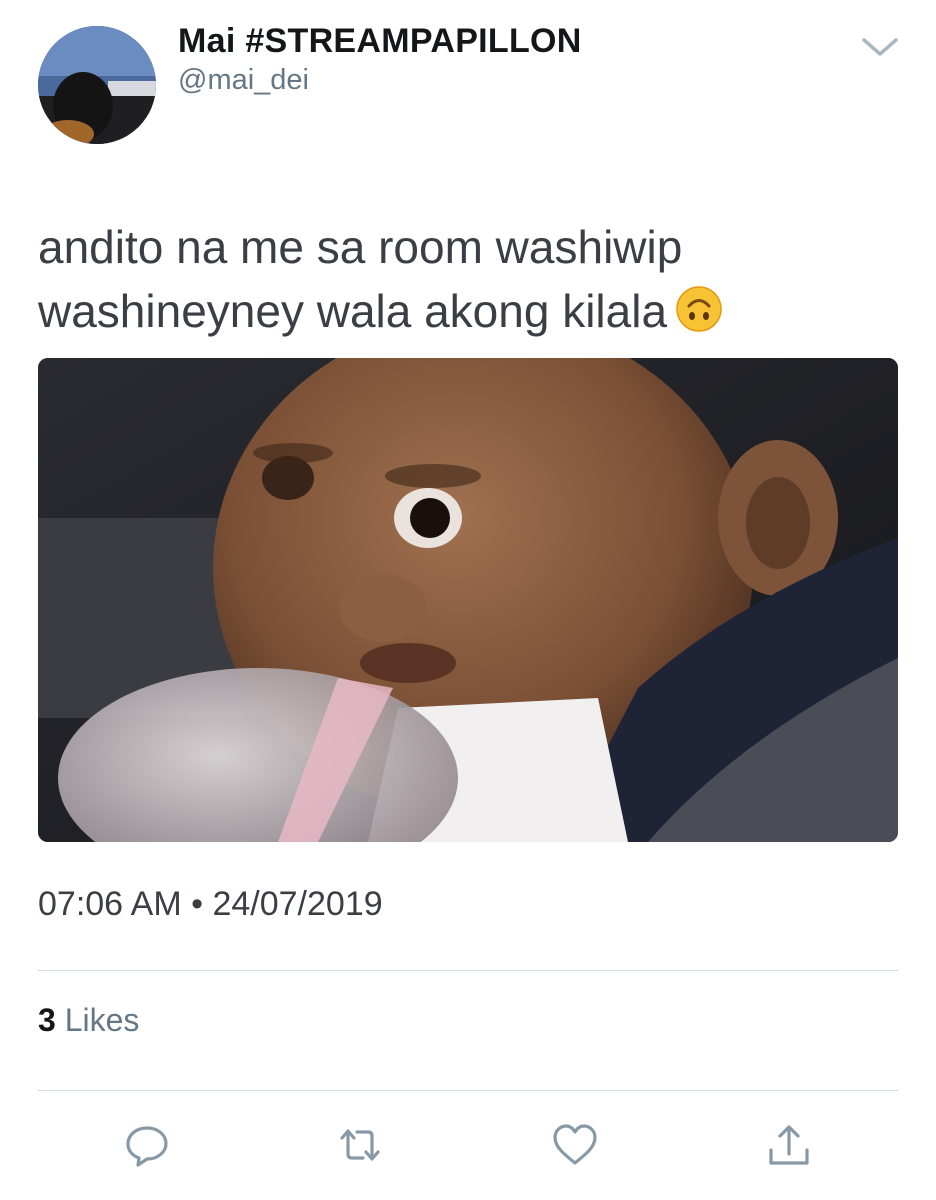 This screenshot has height=1200, width=936. I want to click on user-handle: @mai_dei, so click(243, 80).